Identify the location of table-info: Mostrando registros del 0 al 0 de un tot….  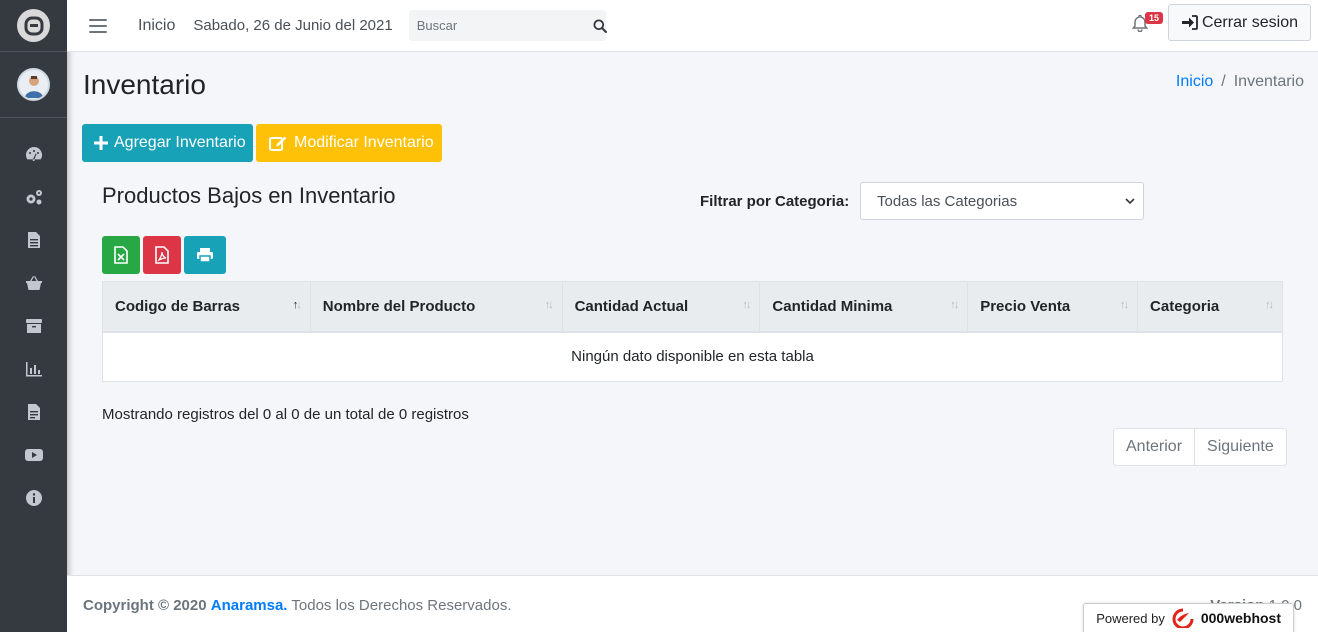
(285, 414).